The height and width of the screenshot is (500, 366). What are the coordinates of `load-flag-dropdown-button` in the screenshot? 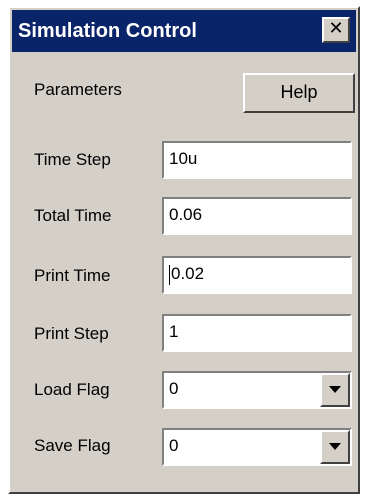 It's located at (335, 390).